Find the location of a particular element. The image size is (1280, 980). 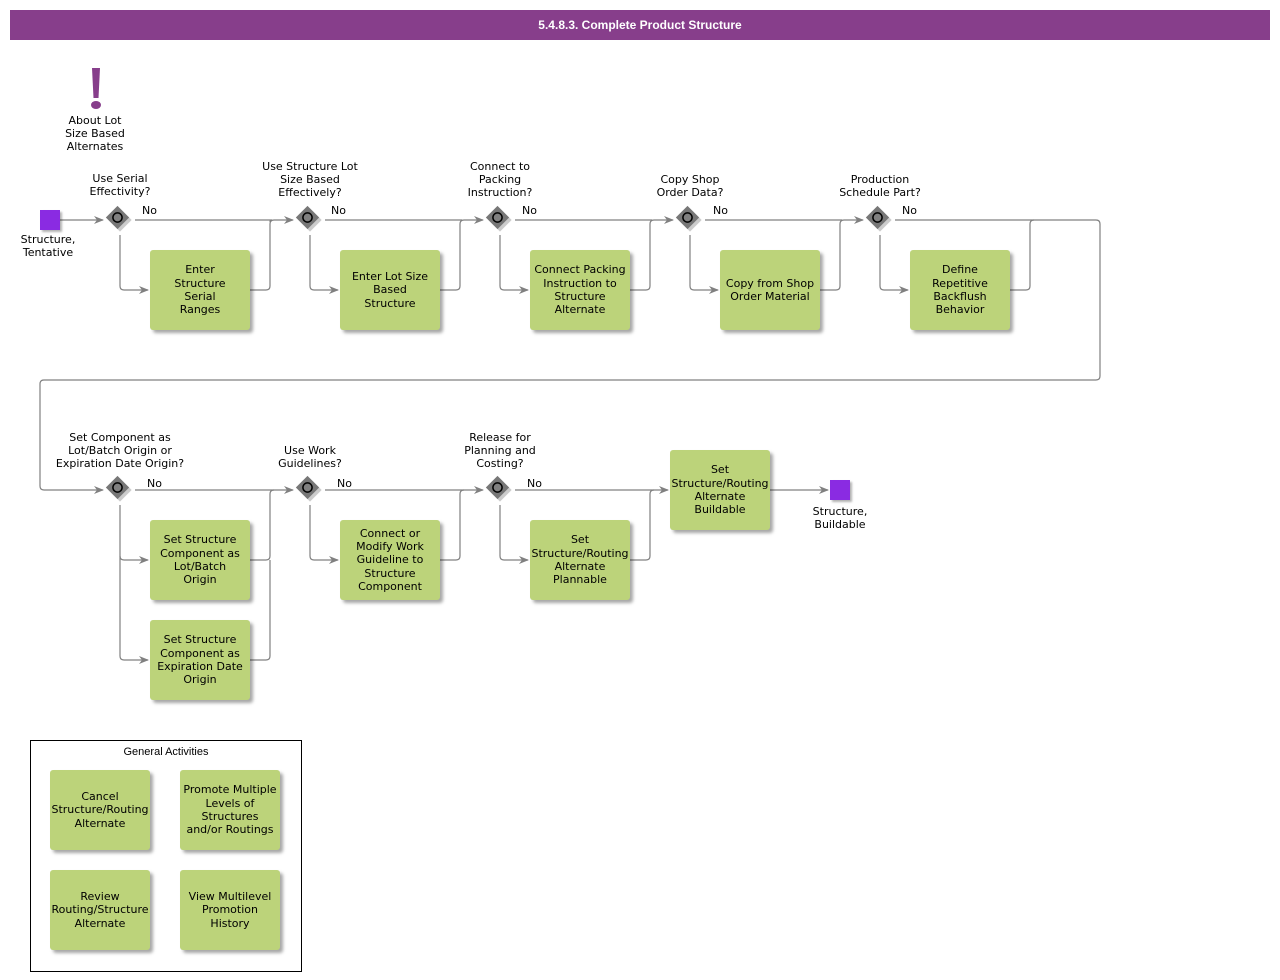

start-event is located at coordinates (50, 220).